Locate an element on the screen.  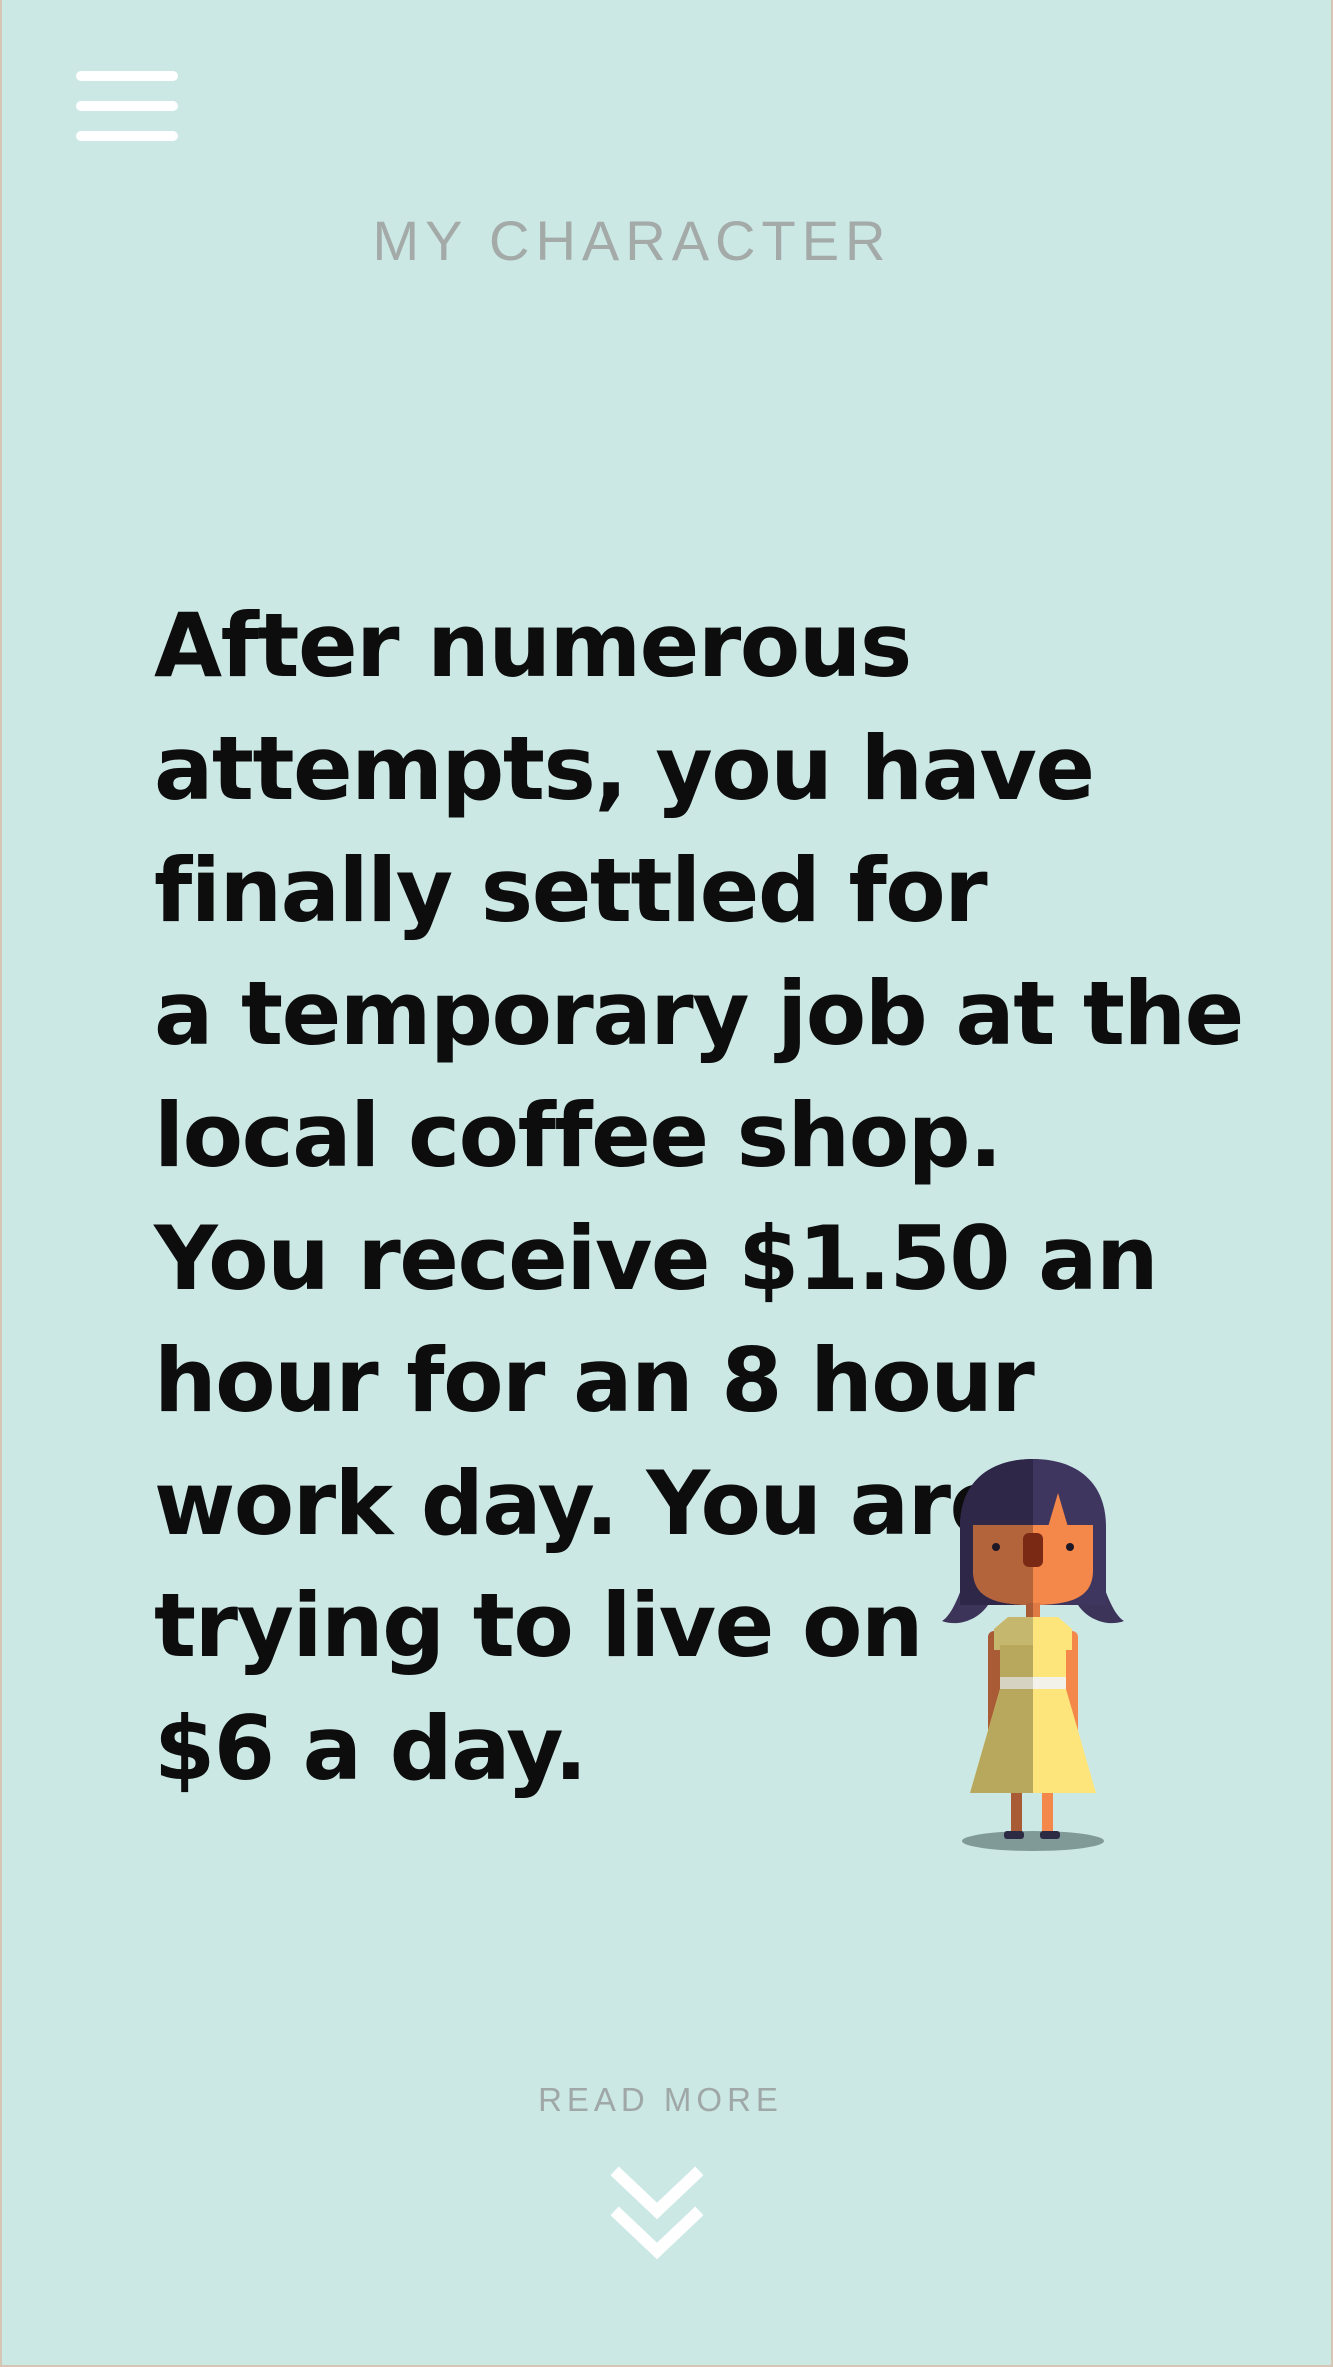
story-line: After numerous is located at coordinates (533, 645).